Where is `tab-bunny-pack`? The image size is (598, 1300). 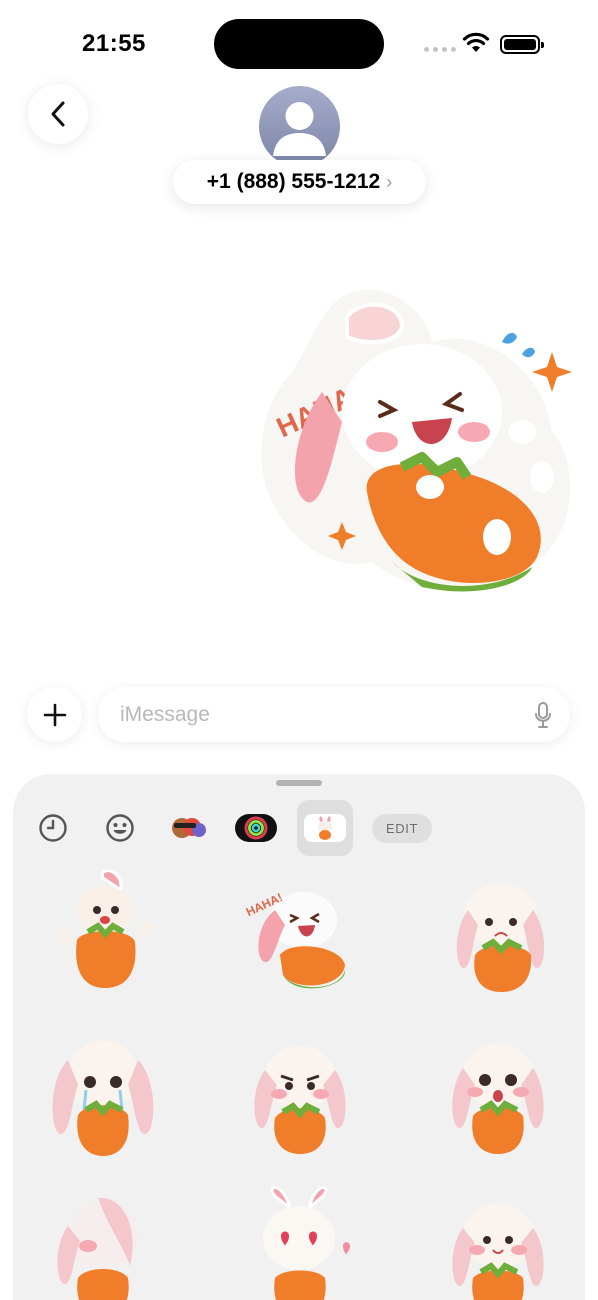
tab-bunny-pack is located at coordinates (325, 828).